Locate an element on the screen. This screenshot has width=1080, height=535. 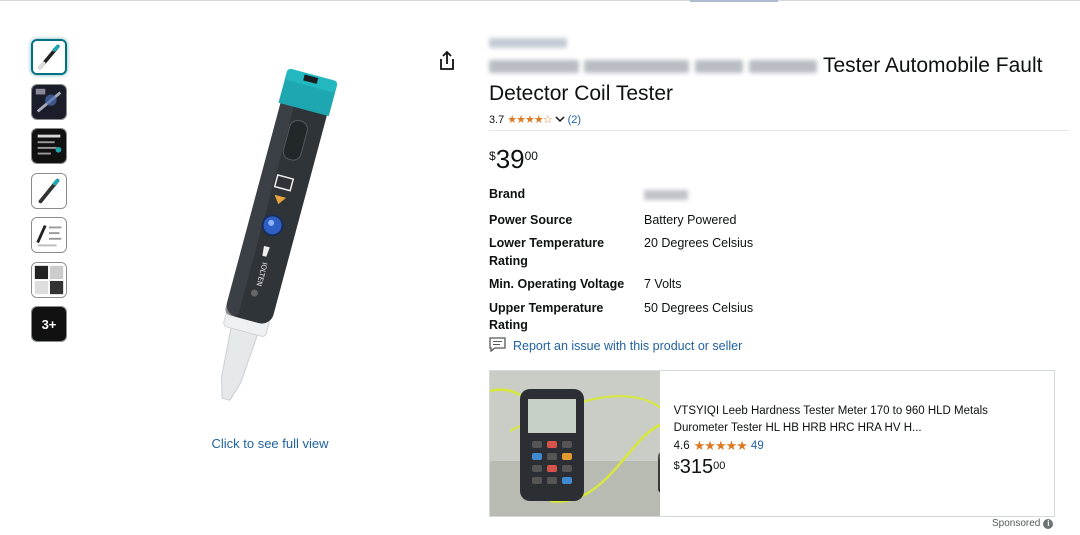
spec-row-brand: Brand is located at coordinates (639, 196).